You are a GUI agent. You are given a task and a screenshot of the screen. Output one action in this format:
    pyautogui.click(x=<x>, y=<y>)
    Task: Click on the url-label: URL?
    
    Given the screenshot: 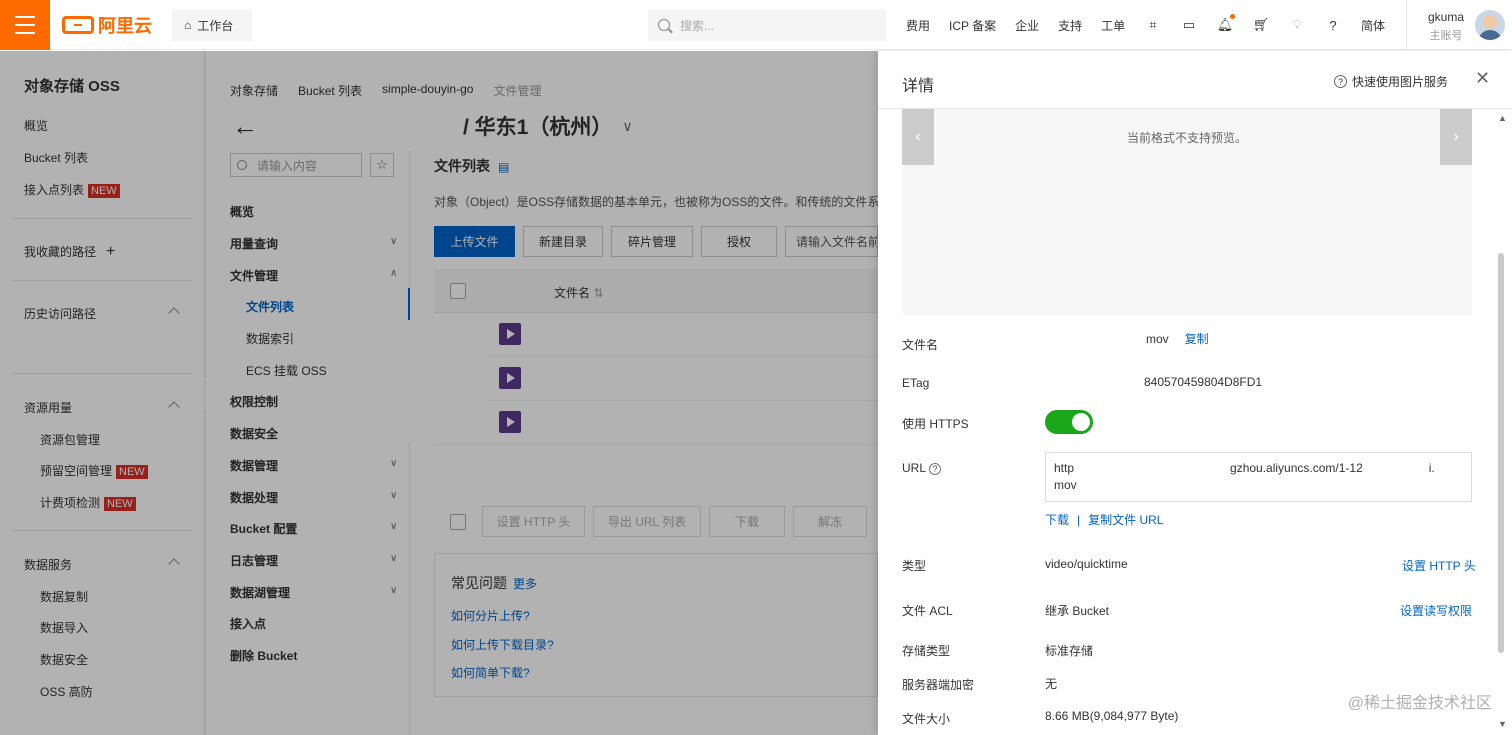 What is the action you would take?
    pyautogui.click(x=922, y=468)
    